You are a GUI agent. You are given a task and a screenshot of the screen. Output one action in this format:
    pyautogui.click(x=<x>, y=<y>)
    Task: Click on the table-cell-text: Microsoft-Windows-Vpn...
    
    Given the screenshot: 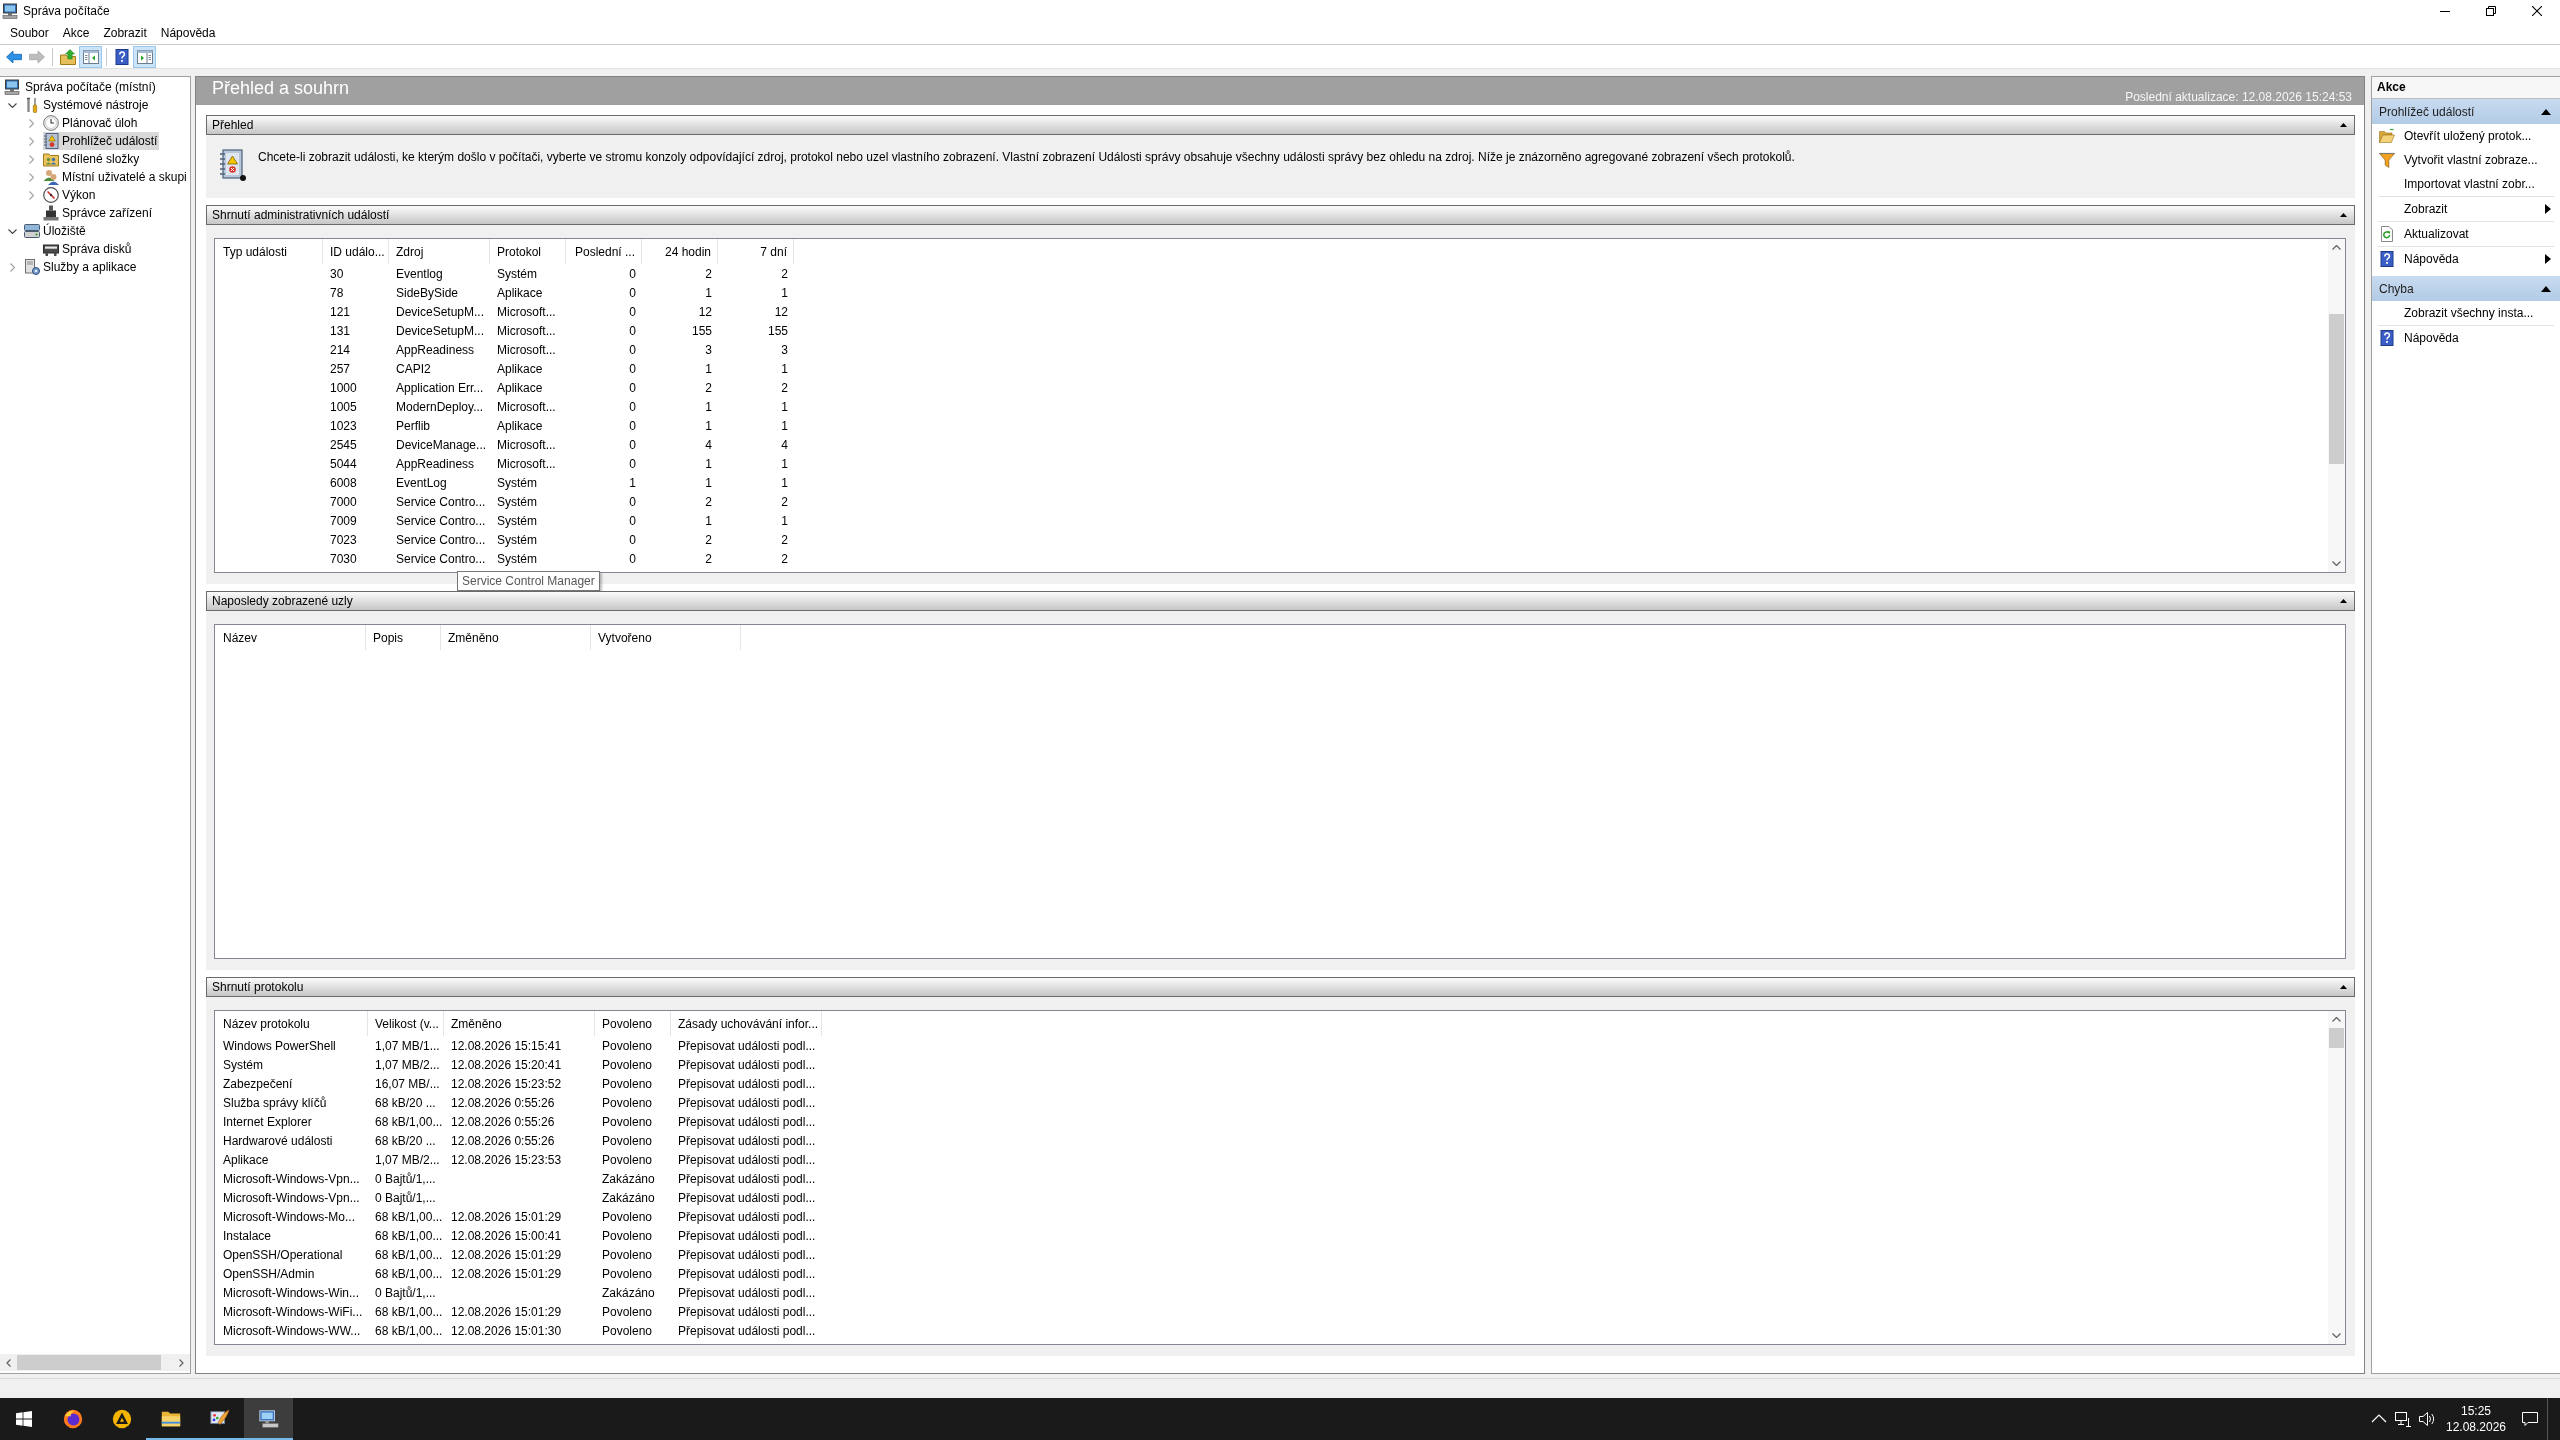 What is the action you would take?
    pyautogui.click(x=291, y=1198)
    